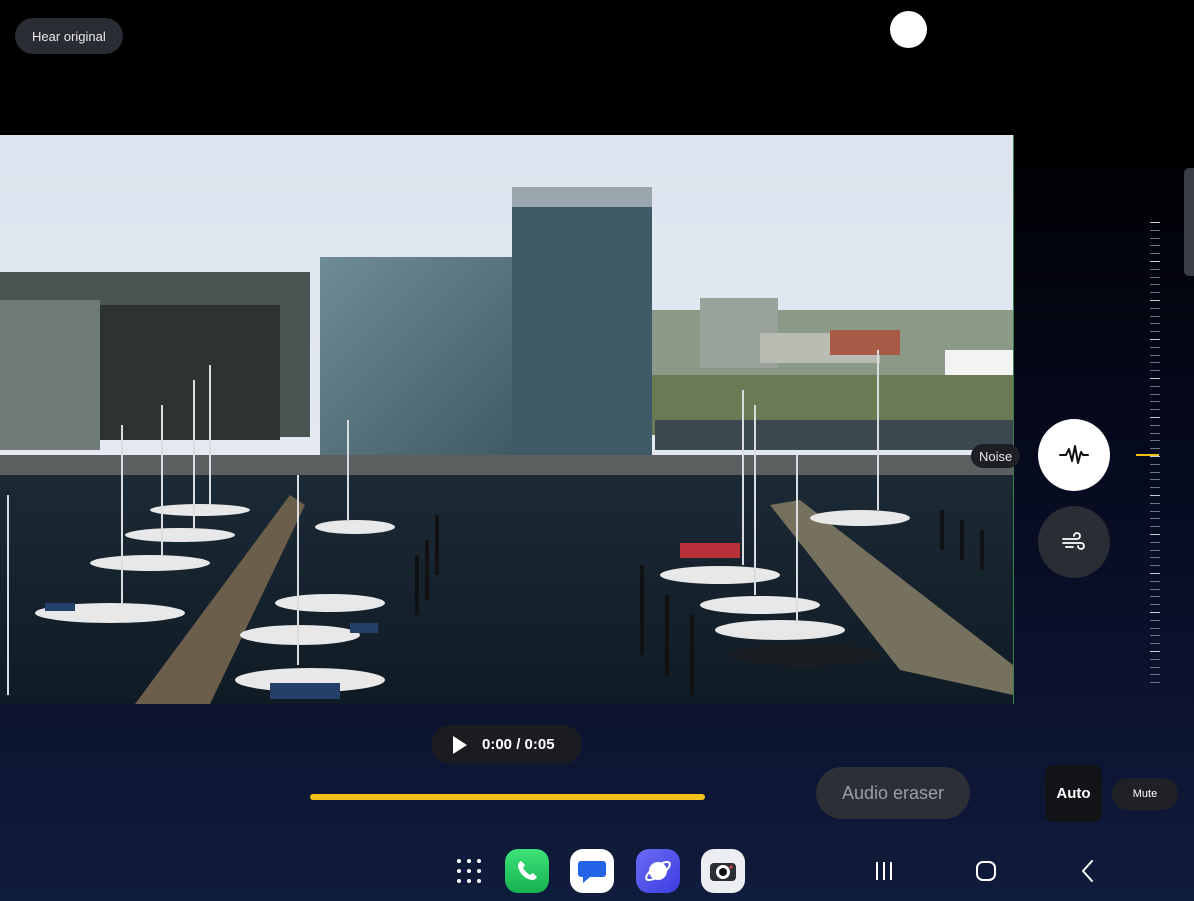 This screenshot has height=901, width=1194. What do you see at coordinates (69, 36) in the screenshot?
I see `hear-original-button: Hear original` at bounding box center [69, 36].